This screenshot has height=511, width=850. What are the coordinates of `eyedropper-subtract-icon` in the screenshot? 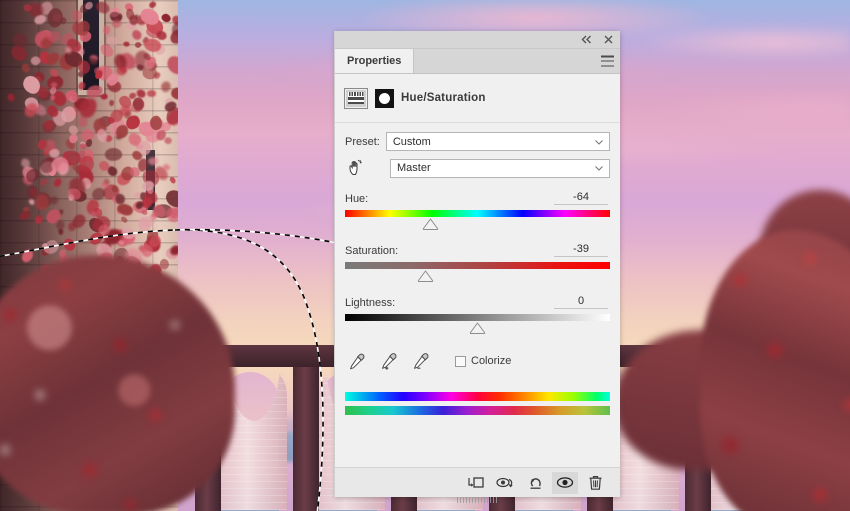 It's located at (420, 361).